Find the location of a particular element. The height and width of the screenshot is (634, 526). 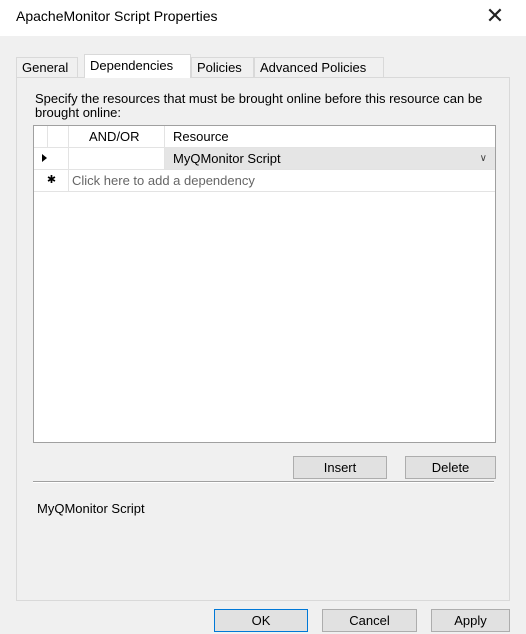

column-header-and-or: AND/OR is located at coordinates (117, 136).